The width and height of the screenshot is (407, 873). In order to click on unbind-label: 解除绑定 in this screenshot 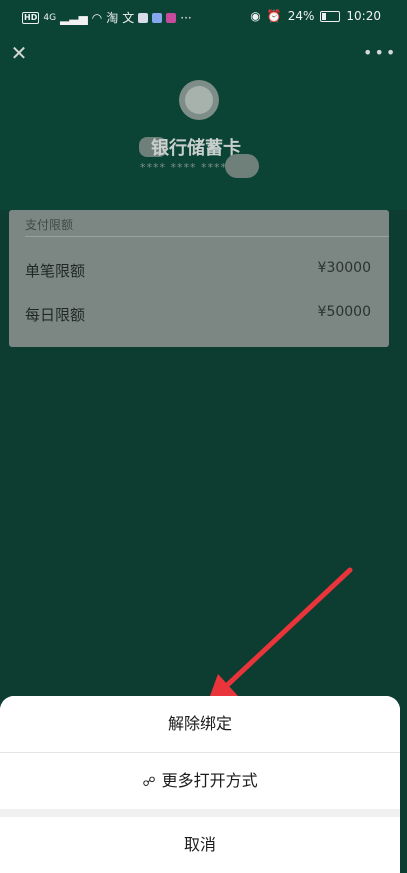, I will do `click(199, 723)`.